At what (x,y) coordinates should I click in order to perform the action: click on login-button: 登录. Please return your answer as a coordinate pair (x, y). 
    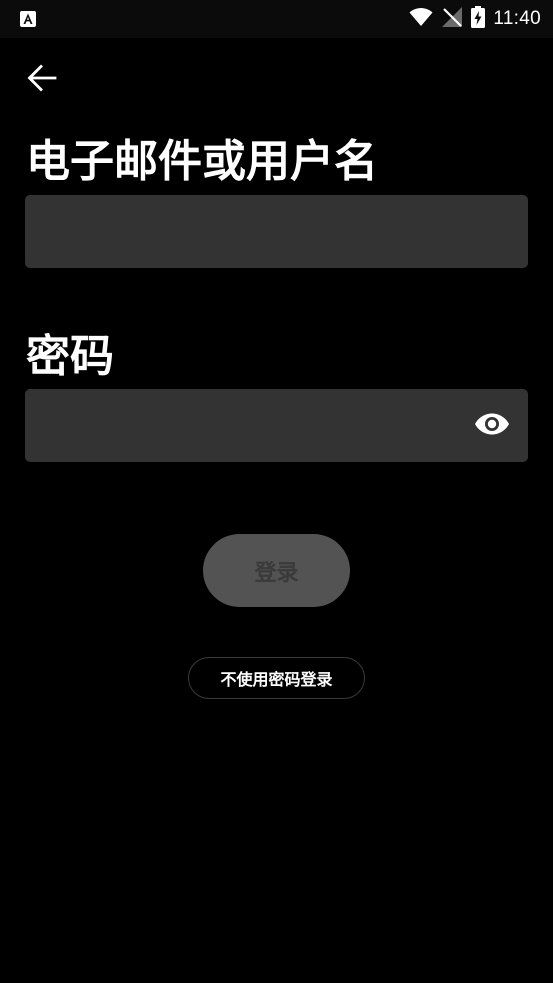
    Looking at the image, I should click on (276, 570).